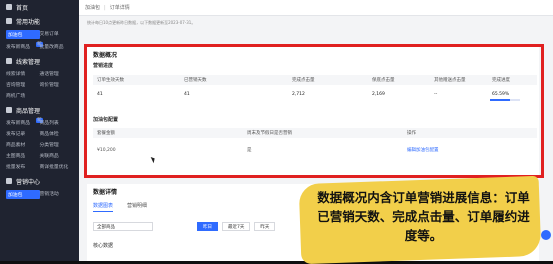 The width and height of the screenshot is (553, 264). Describe the element at coordinates (57, 194) in the screenshot. I see `sidebar-item-campaigns: 营销活动` at that location.